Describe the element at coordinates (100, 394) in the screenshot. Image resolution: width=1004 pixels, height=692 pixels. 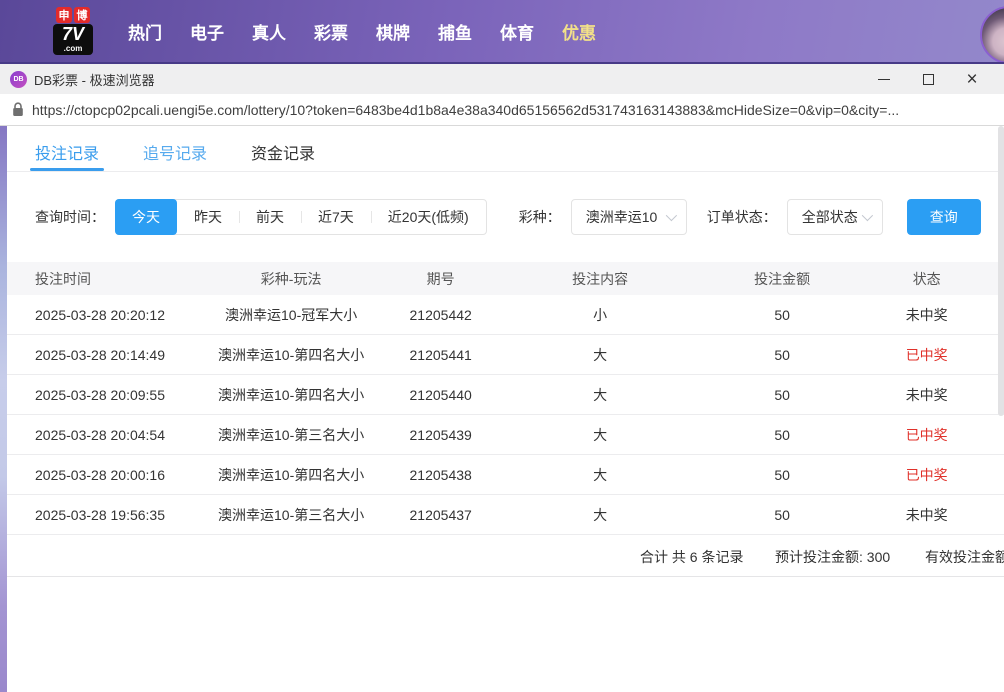
I see `bet-time-cell: 2025-03-28 20:09:55` at that location.